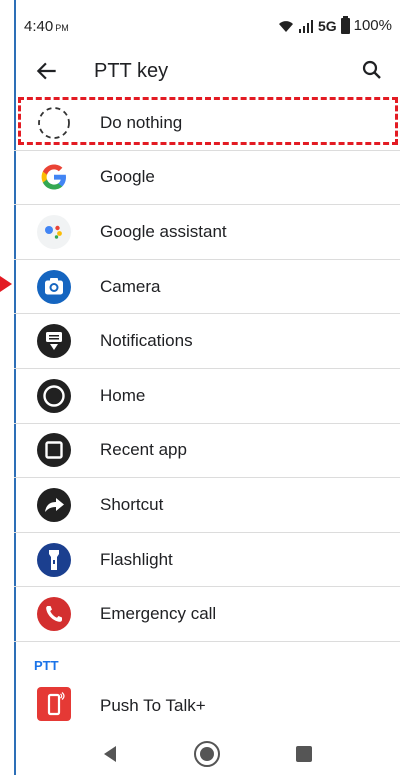  Describe the element at coordinates (110, 754) in the screenshot. I see `nav-back-icon` at that location.